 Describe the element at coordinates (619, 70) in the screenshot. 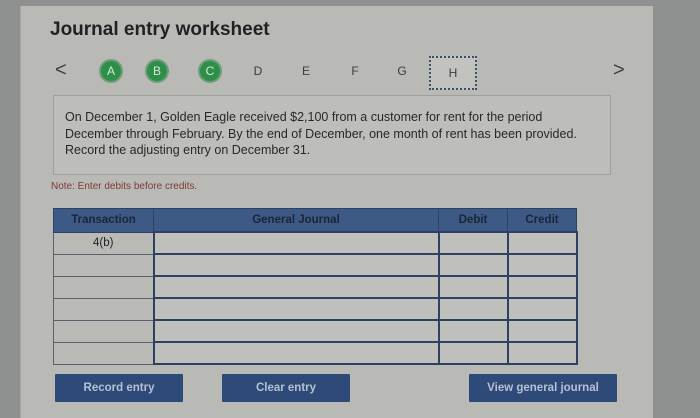

I see `next-arrow-icon: >` at that location.